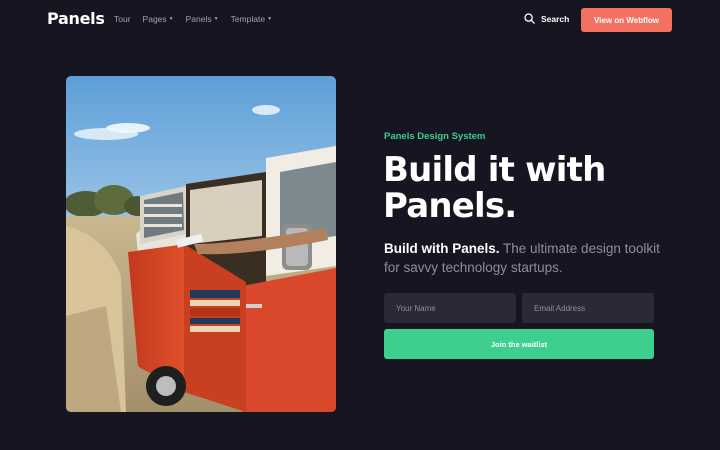 The width and height of the screenshot is (720, 450). Describe the element at coordinates (529, 18) in the screenshot. I see `search-icon` at that location.